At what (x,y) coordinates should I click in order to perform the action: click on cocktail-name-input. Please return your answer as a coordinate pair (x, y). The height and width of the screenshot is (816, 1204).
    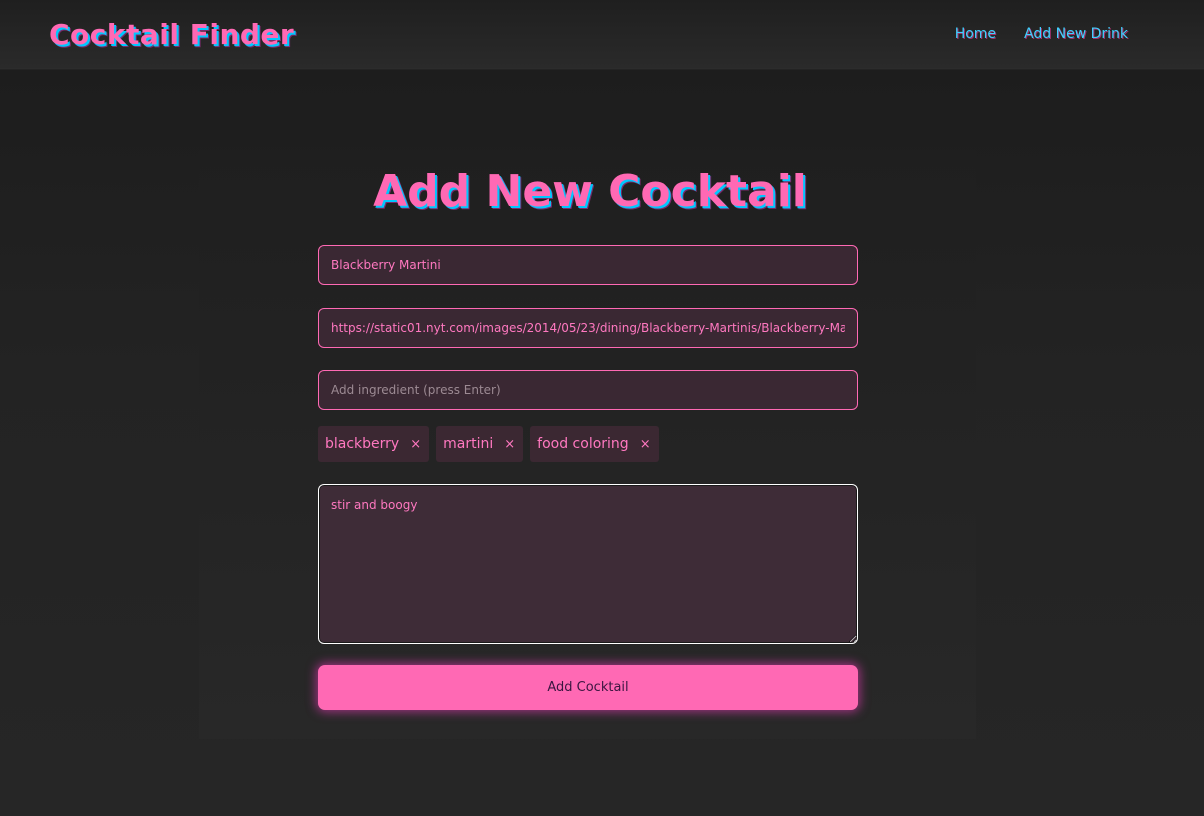
    Looking at the image, I should click on (588, 265).